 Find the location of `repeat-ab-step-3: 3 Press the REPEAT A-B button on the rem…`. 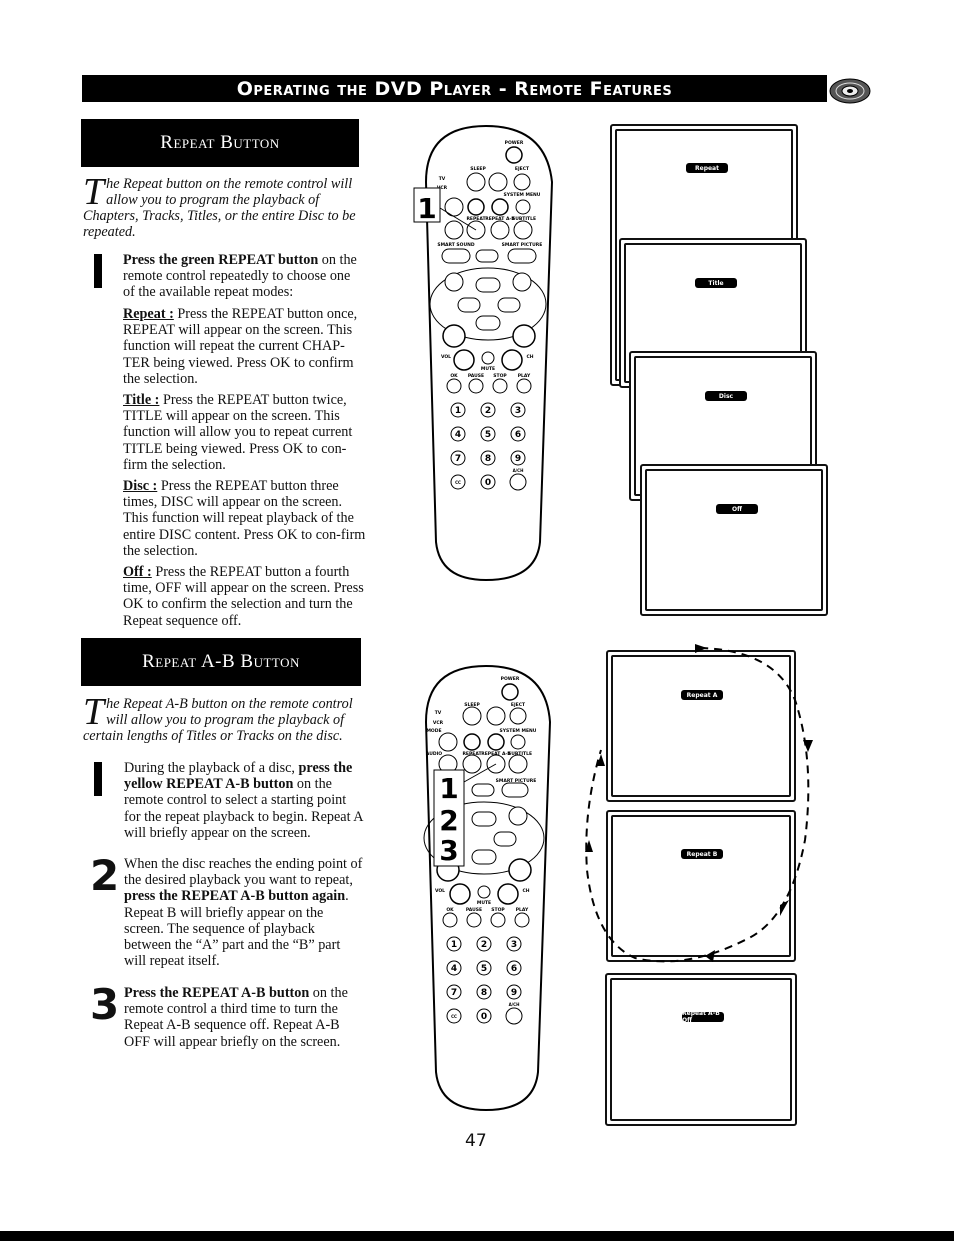

repeat-ab-step-3: 3 Press the REPEAT A-B button on the rem… is located at coordinates (227, 1016).